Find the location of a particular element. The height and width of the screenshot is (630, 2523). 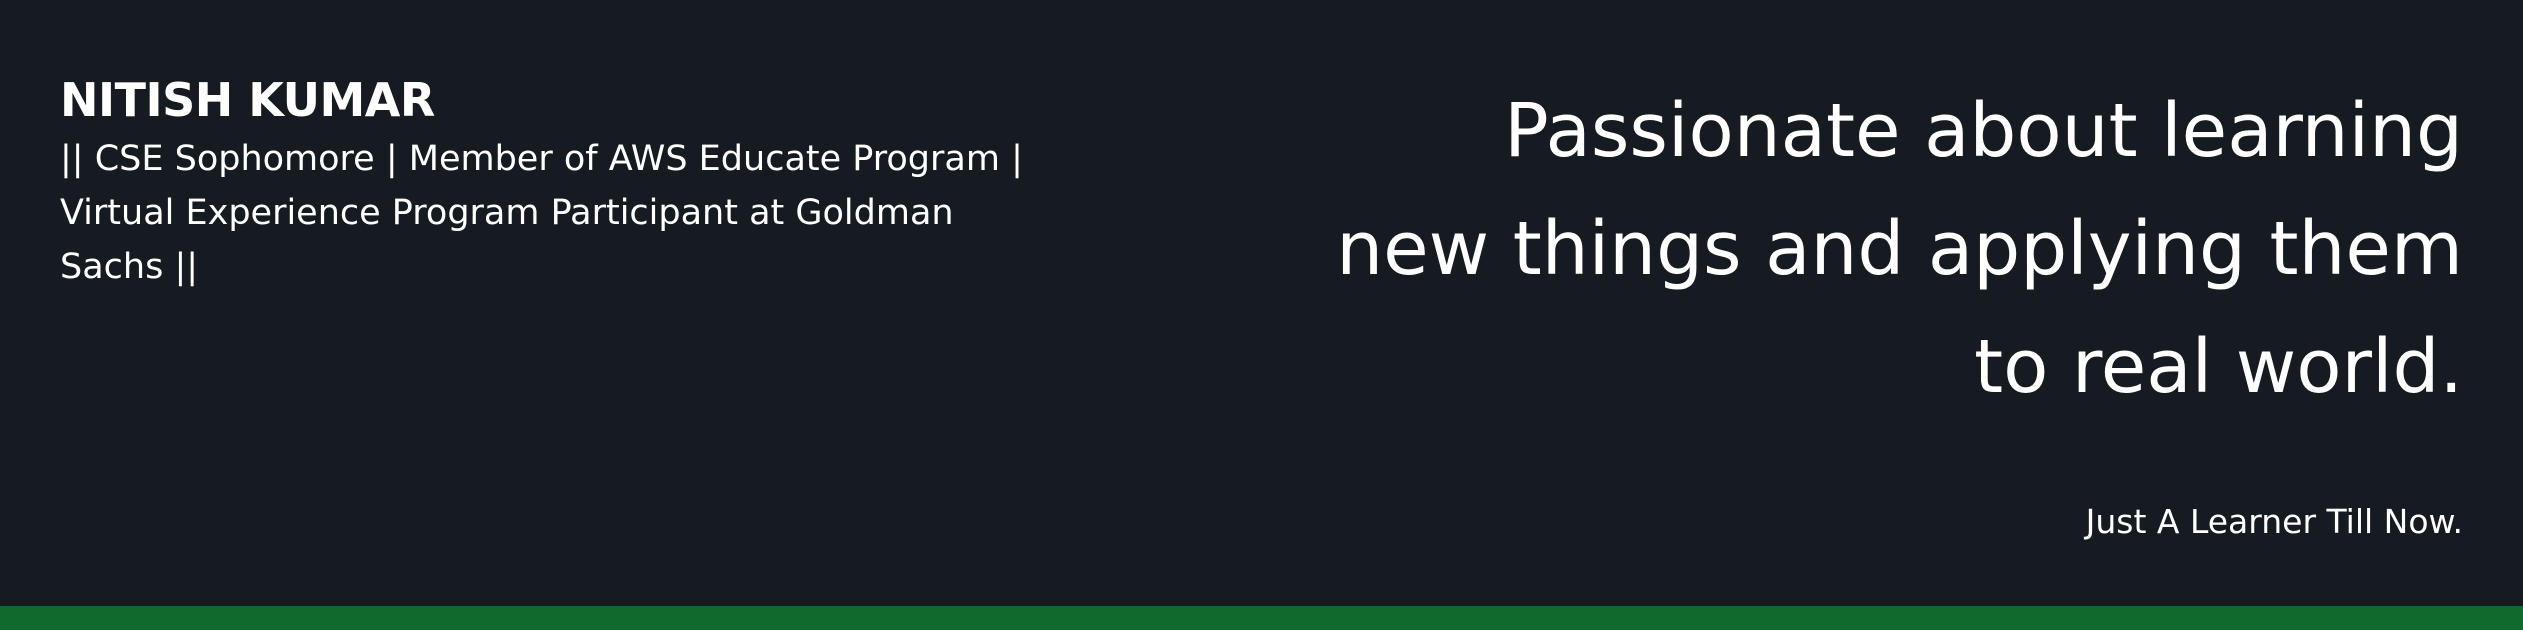

accent-bottom-bar is located at coordinates (1261, 618).